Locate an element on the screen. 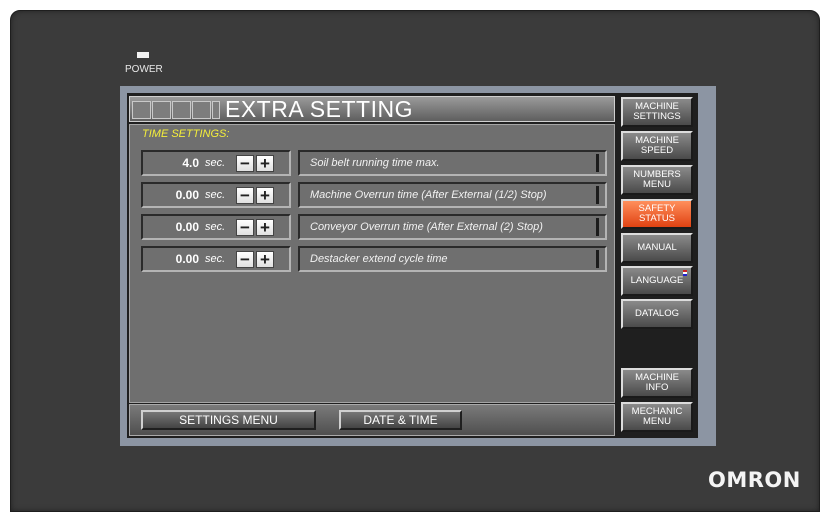 Image resolution: width=828 pixels, height=512 pixels. brand-logo: OMRON is located at coordinates (754, 480).